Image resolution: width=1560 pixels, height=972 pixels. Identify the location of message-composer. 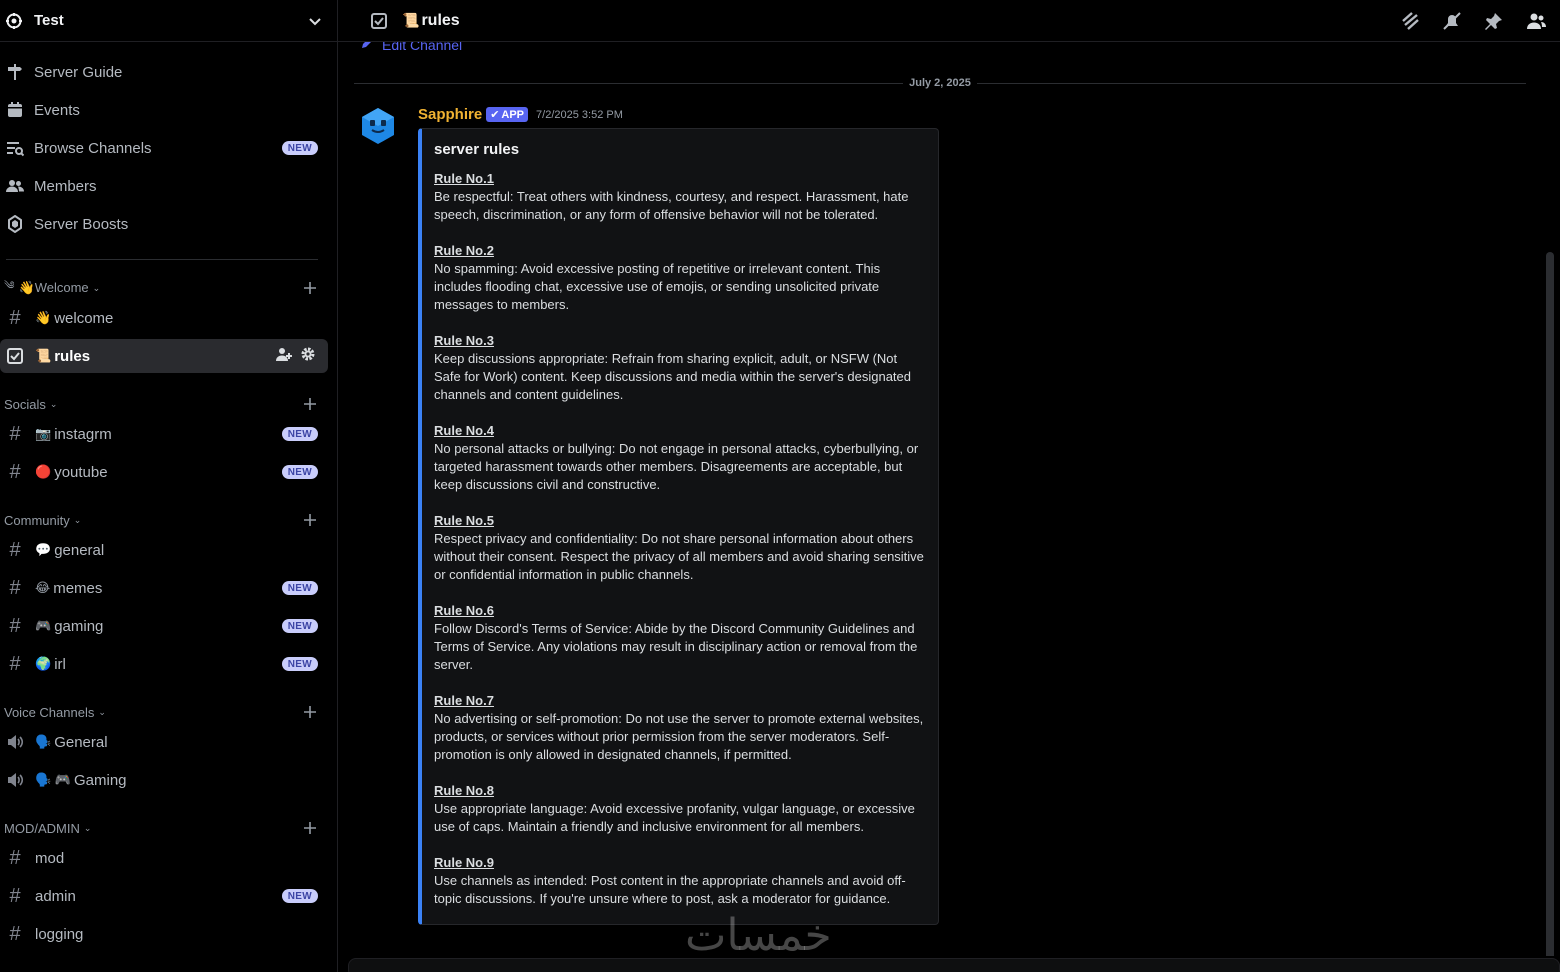
(954, 965).